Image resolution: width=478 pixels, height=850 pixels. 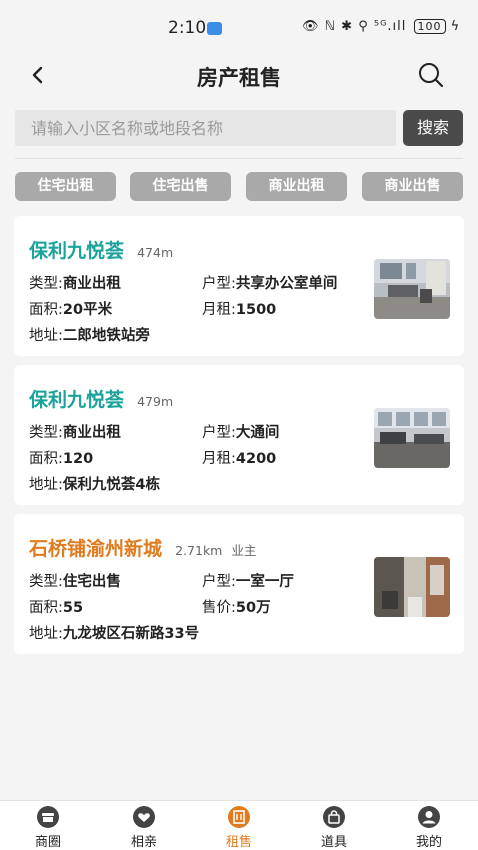 I want to click on status-indicator-icons: 👁 ℕ ✱ ⚲ ⁵ᴳ.ıll, so click(x=354, y=26).